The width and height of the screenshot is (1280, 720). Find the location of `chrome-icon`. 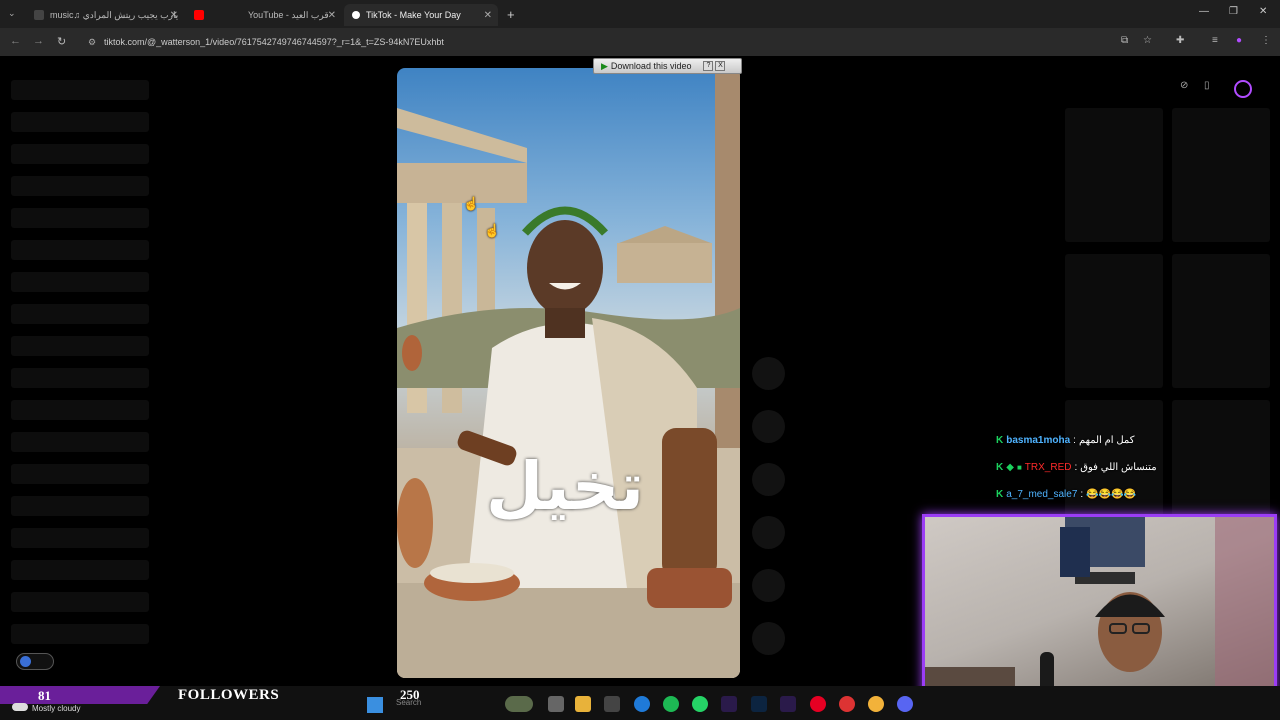

chrome-icon is located at coordinates (876, 704).